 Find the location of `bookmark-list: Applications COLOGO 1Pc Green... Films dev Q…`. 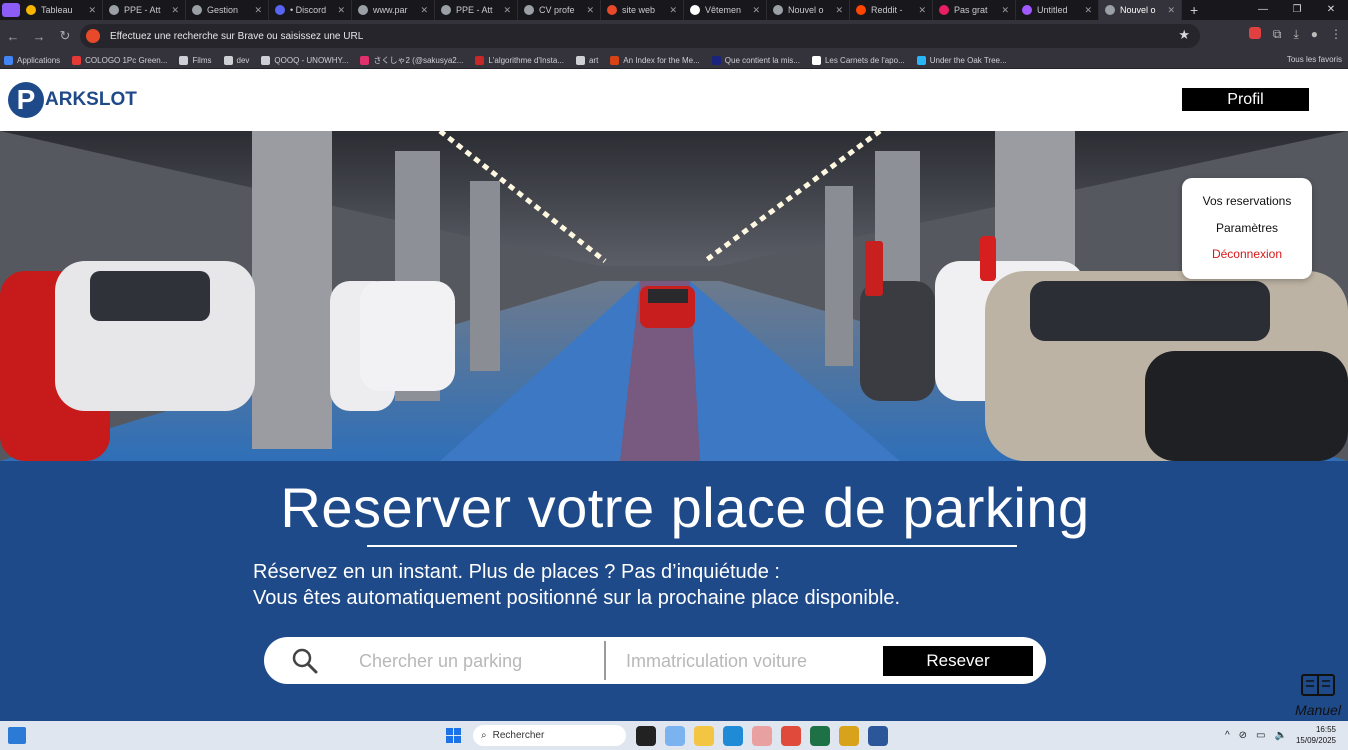

bookmark-list: Applications COLOGO 1Pc Green... Films dev Q… is located at coordinates (511, 60).